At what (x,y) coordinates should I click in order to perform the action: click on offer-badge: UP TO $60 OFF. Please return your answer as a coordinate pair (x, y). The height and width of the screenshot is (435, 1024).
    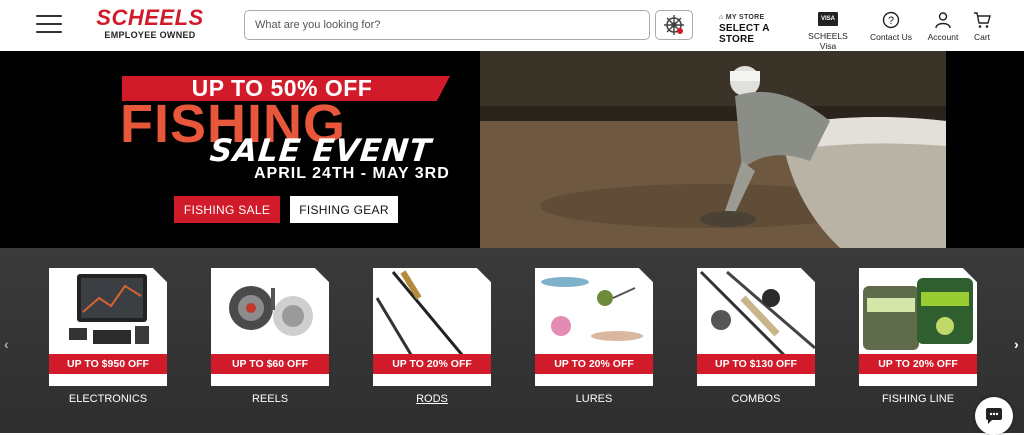
    Looking at the image, I should click on (270, 364).